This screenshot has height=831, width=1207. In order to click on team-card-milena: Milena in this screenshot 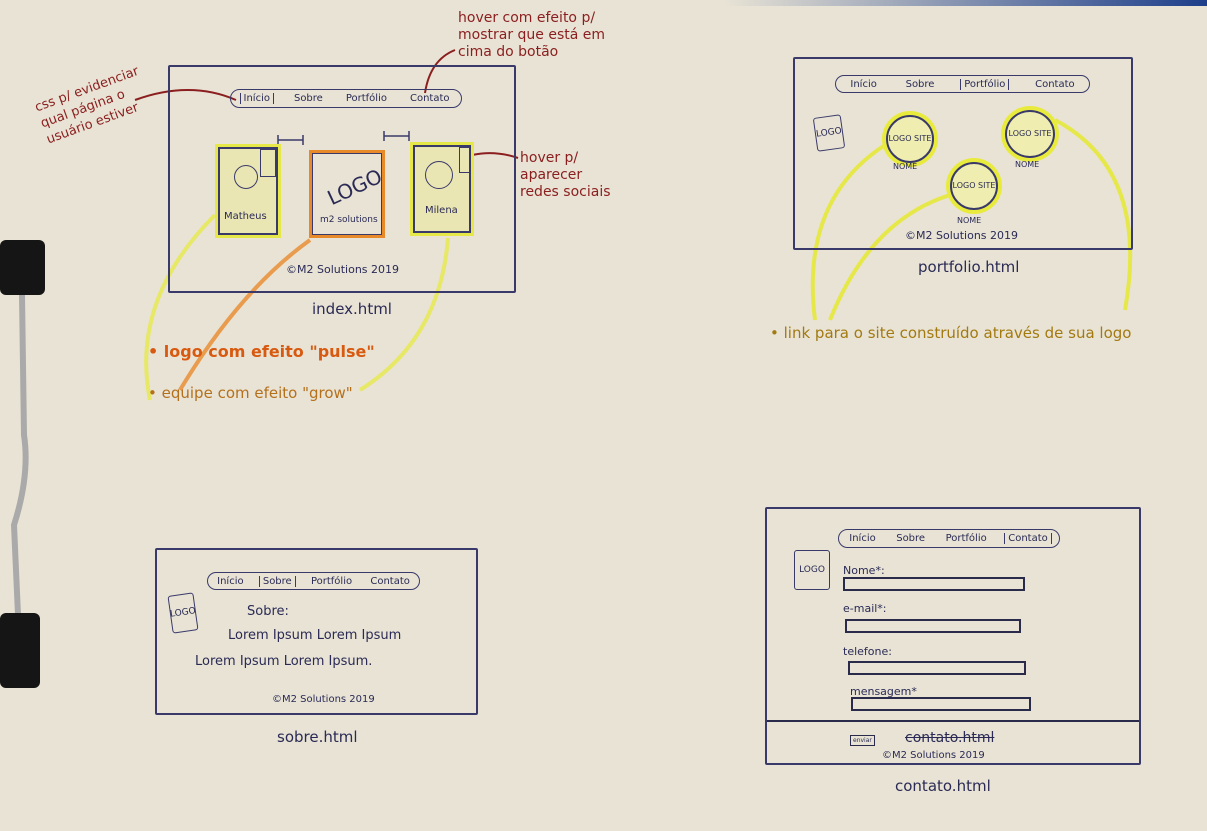, I will do `click(442, 189)`.